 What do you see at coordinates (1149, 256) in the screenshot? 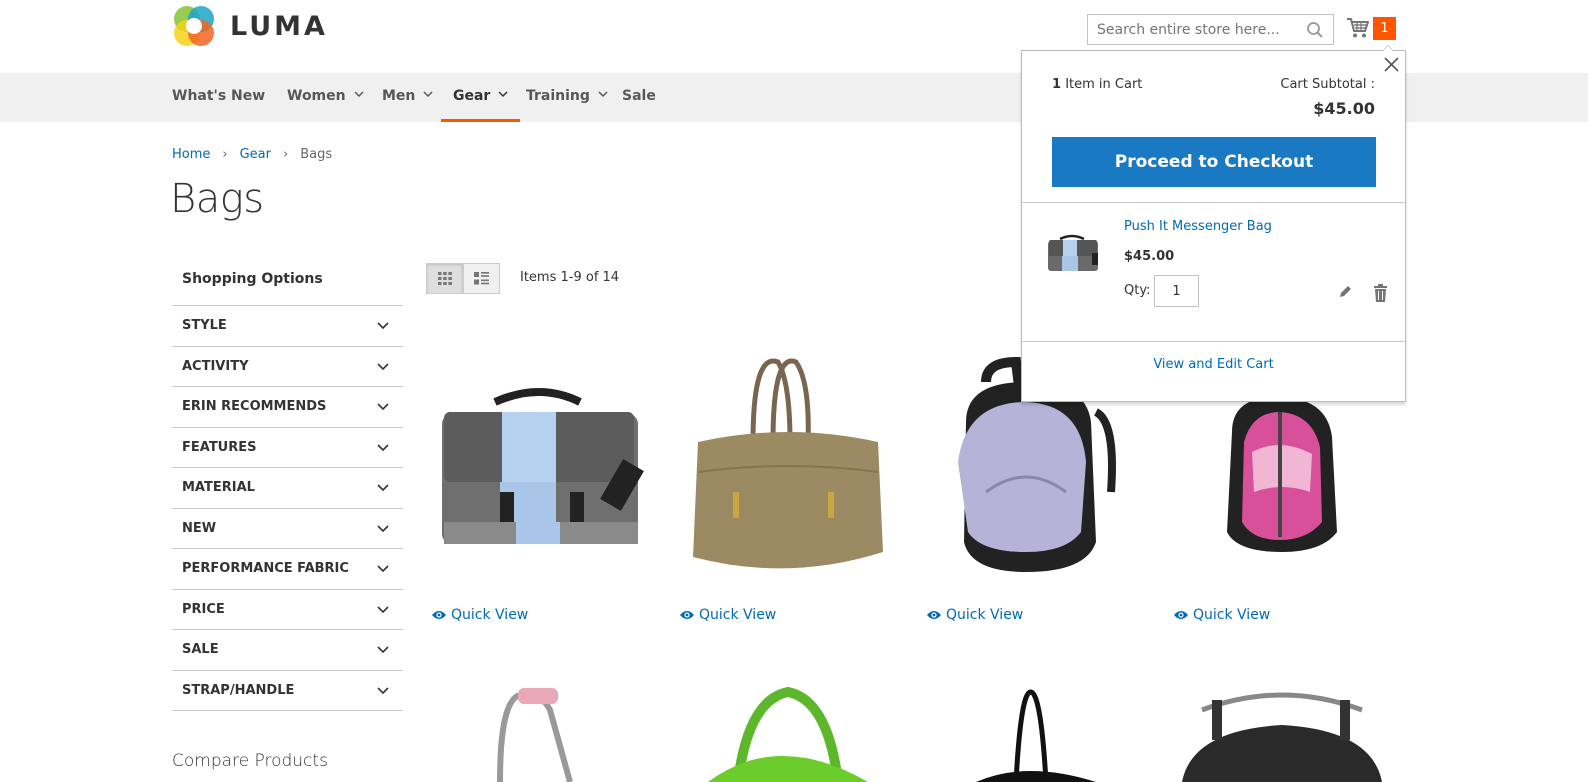
I see `cart-item-price: $45.00` at bounding box center [1149, 256].